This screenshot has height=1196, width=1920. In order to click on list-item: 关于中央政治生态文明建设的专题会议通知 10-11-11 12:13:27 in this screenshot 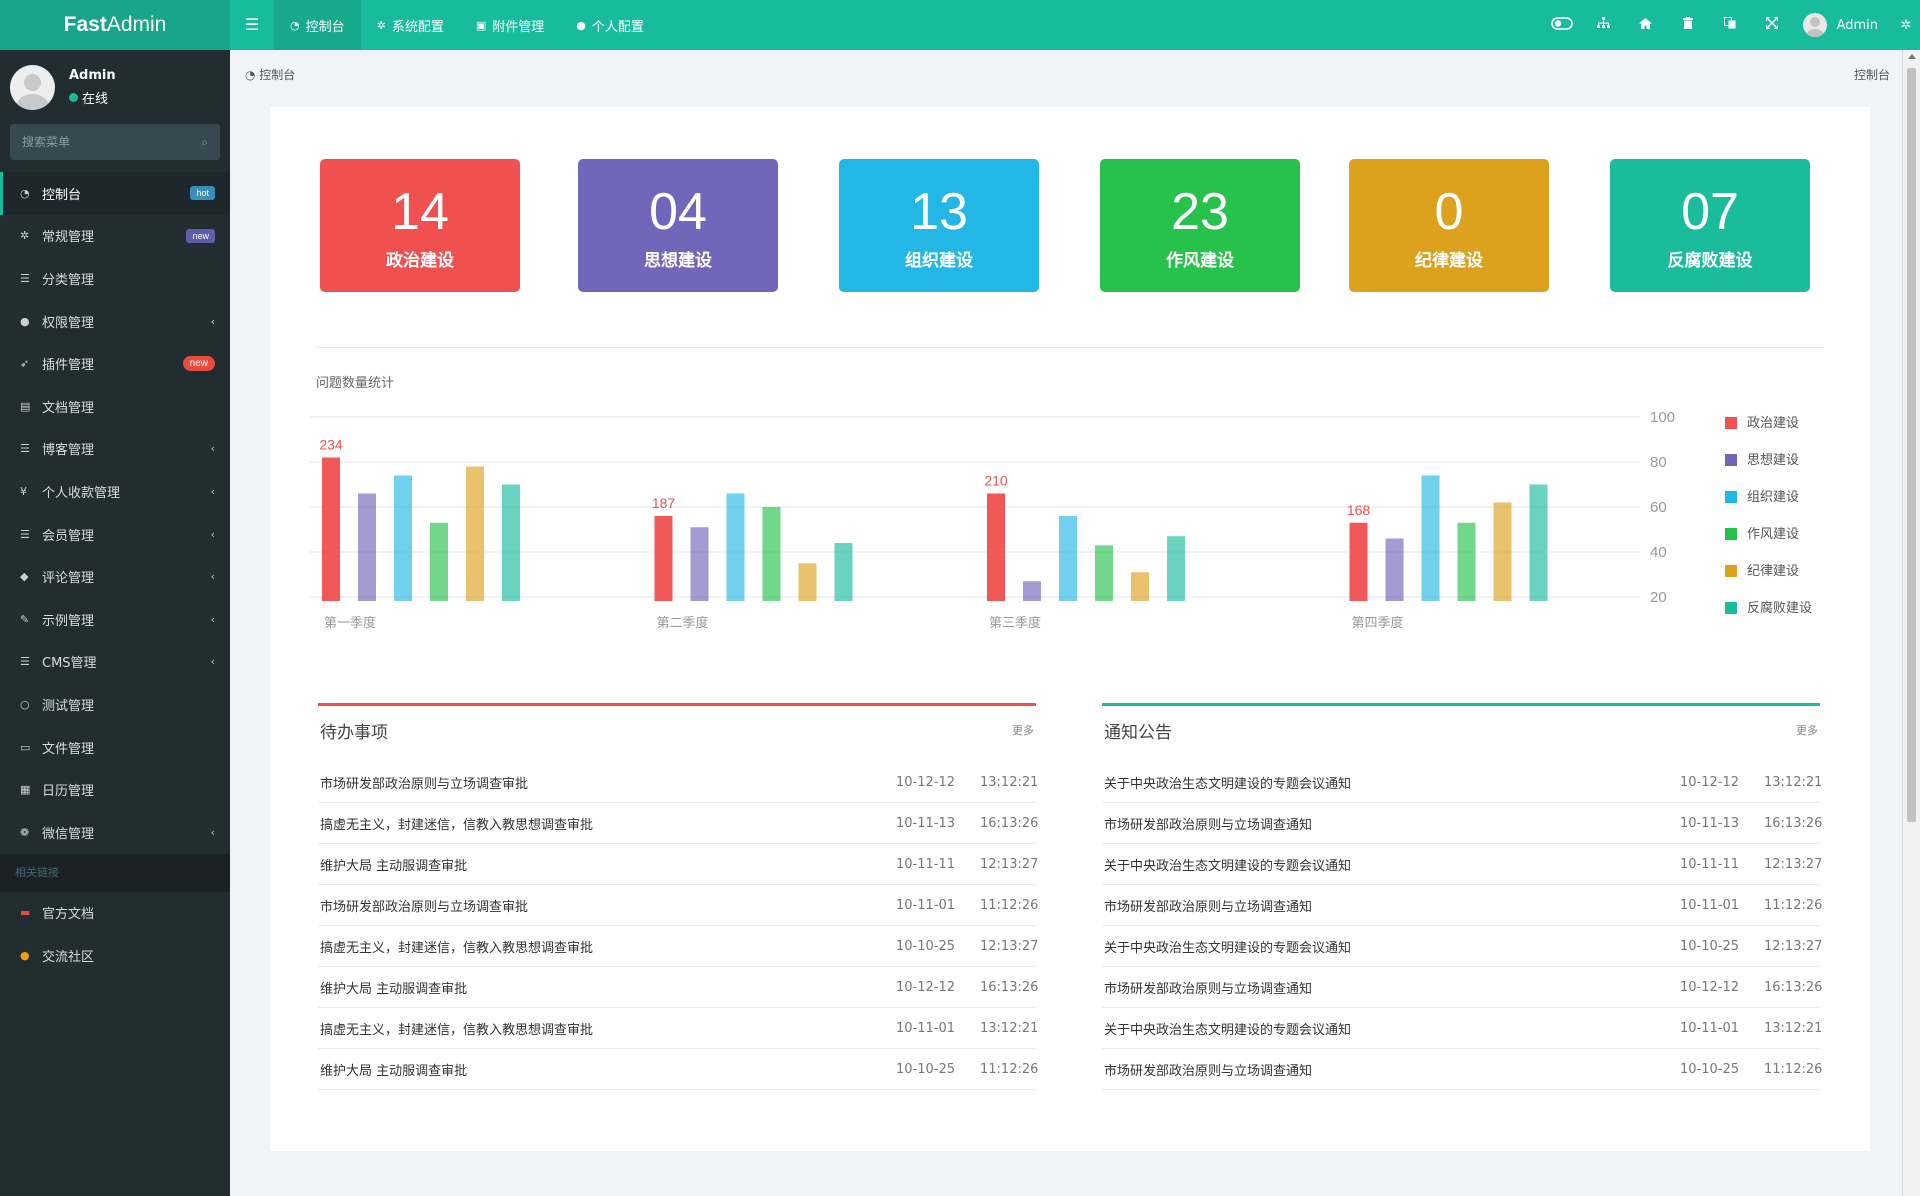, I will do `click(1462, 864)`.